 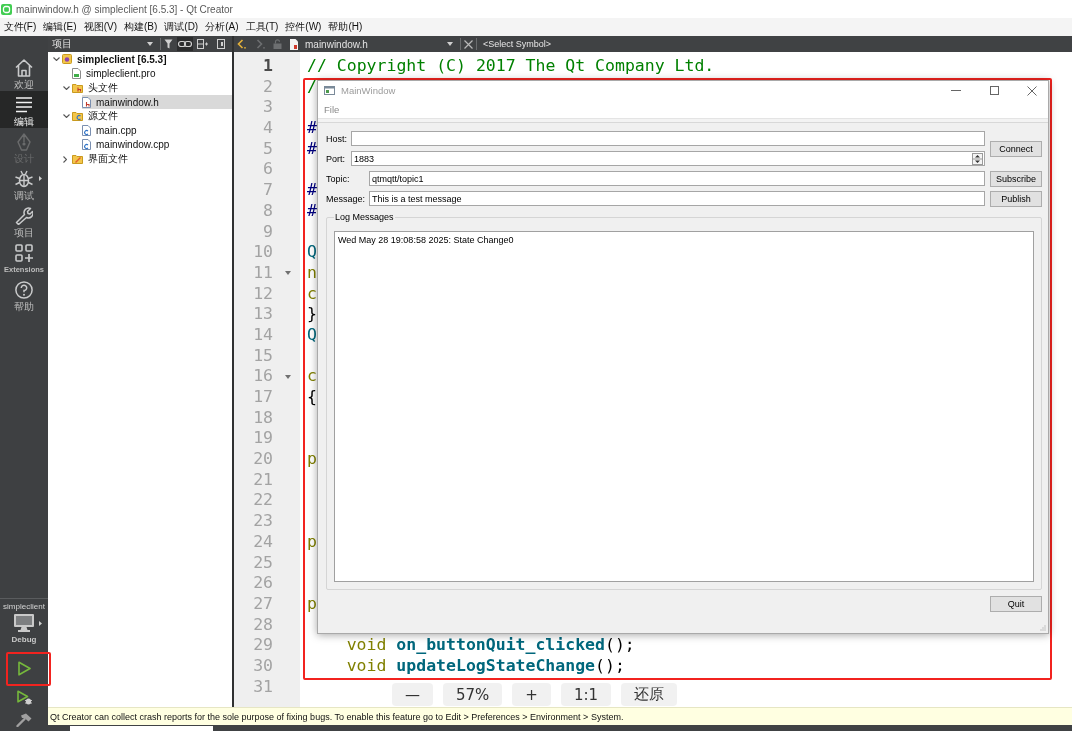 What do you see at coordinates (241, 44) in the screenshot?
I see `back-arrow-icon` at bounding box center [241, 44].